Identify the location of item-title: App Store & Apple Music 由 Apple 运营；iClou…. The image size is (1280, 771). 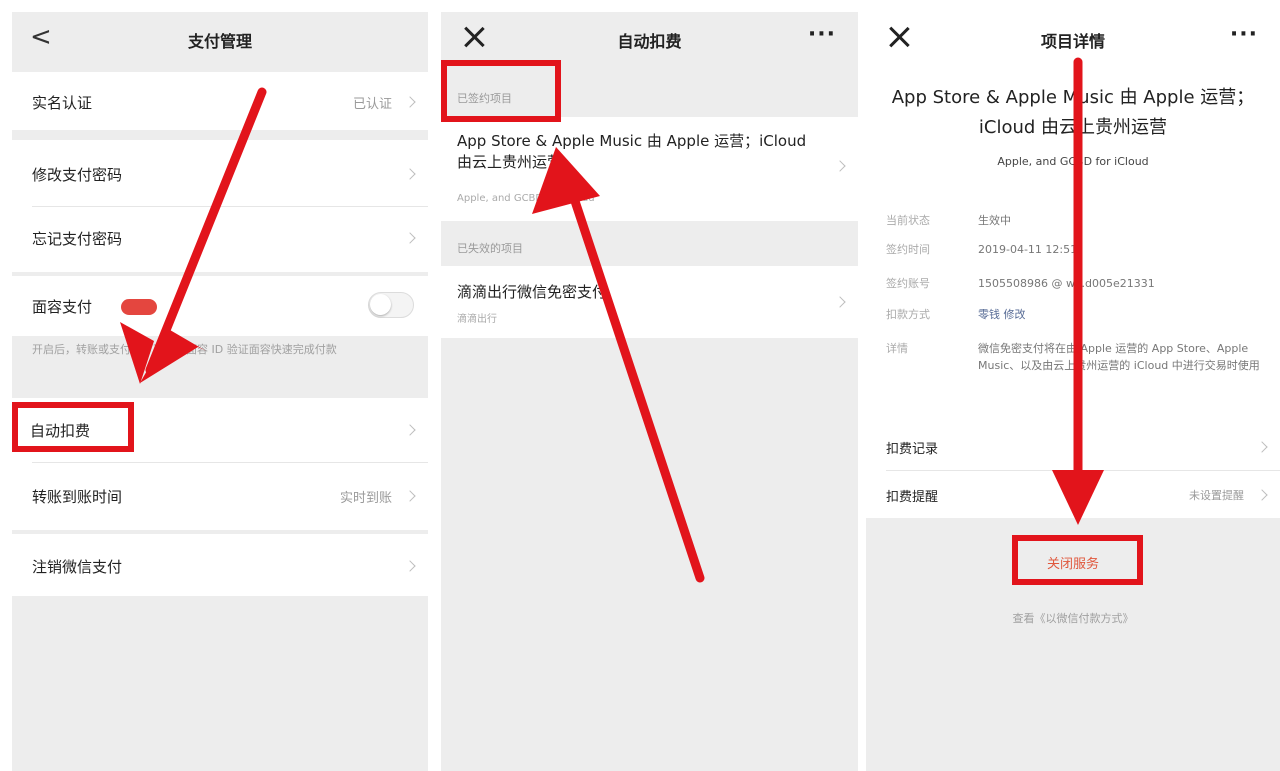
(632, 151).